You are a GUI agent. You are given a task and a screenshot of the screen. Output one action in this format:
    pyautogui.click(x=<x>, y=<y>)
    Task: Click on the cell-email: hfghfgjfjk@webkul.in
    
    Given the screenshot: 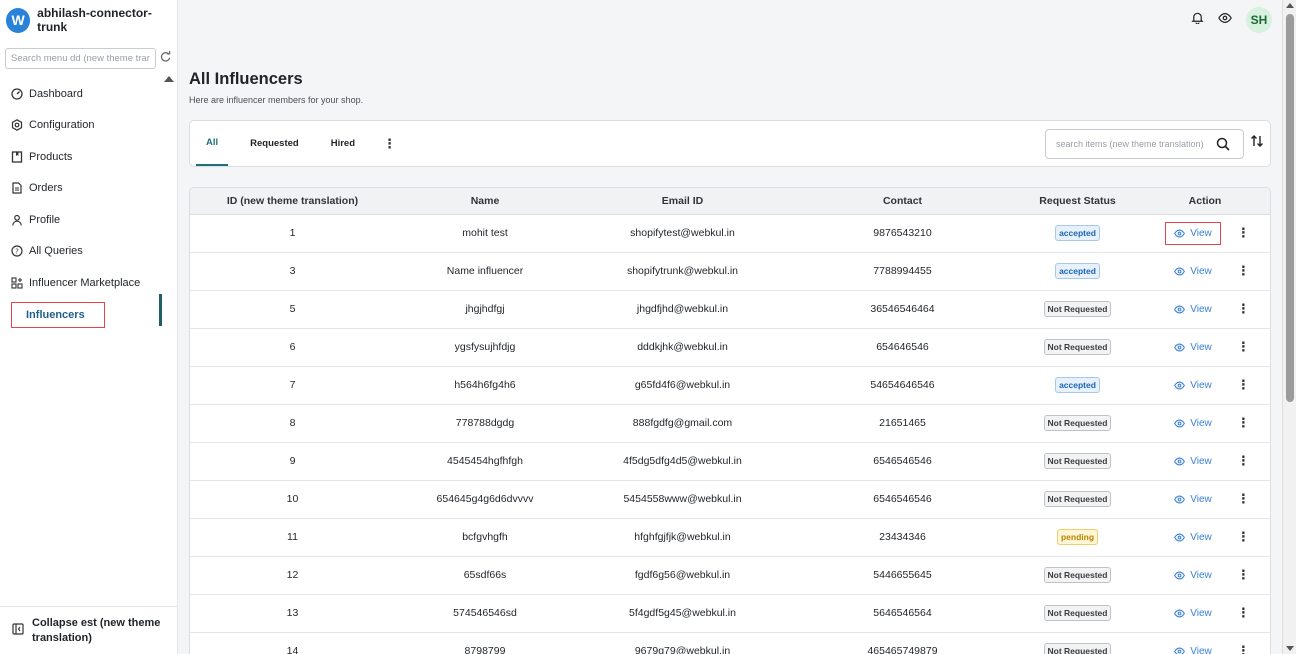 What is the action you would take?
    pyautogui.click(x=682, y=537)
    